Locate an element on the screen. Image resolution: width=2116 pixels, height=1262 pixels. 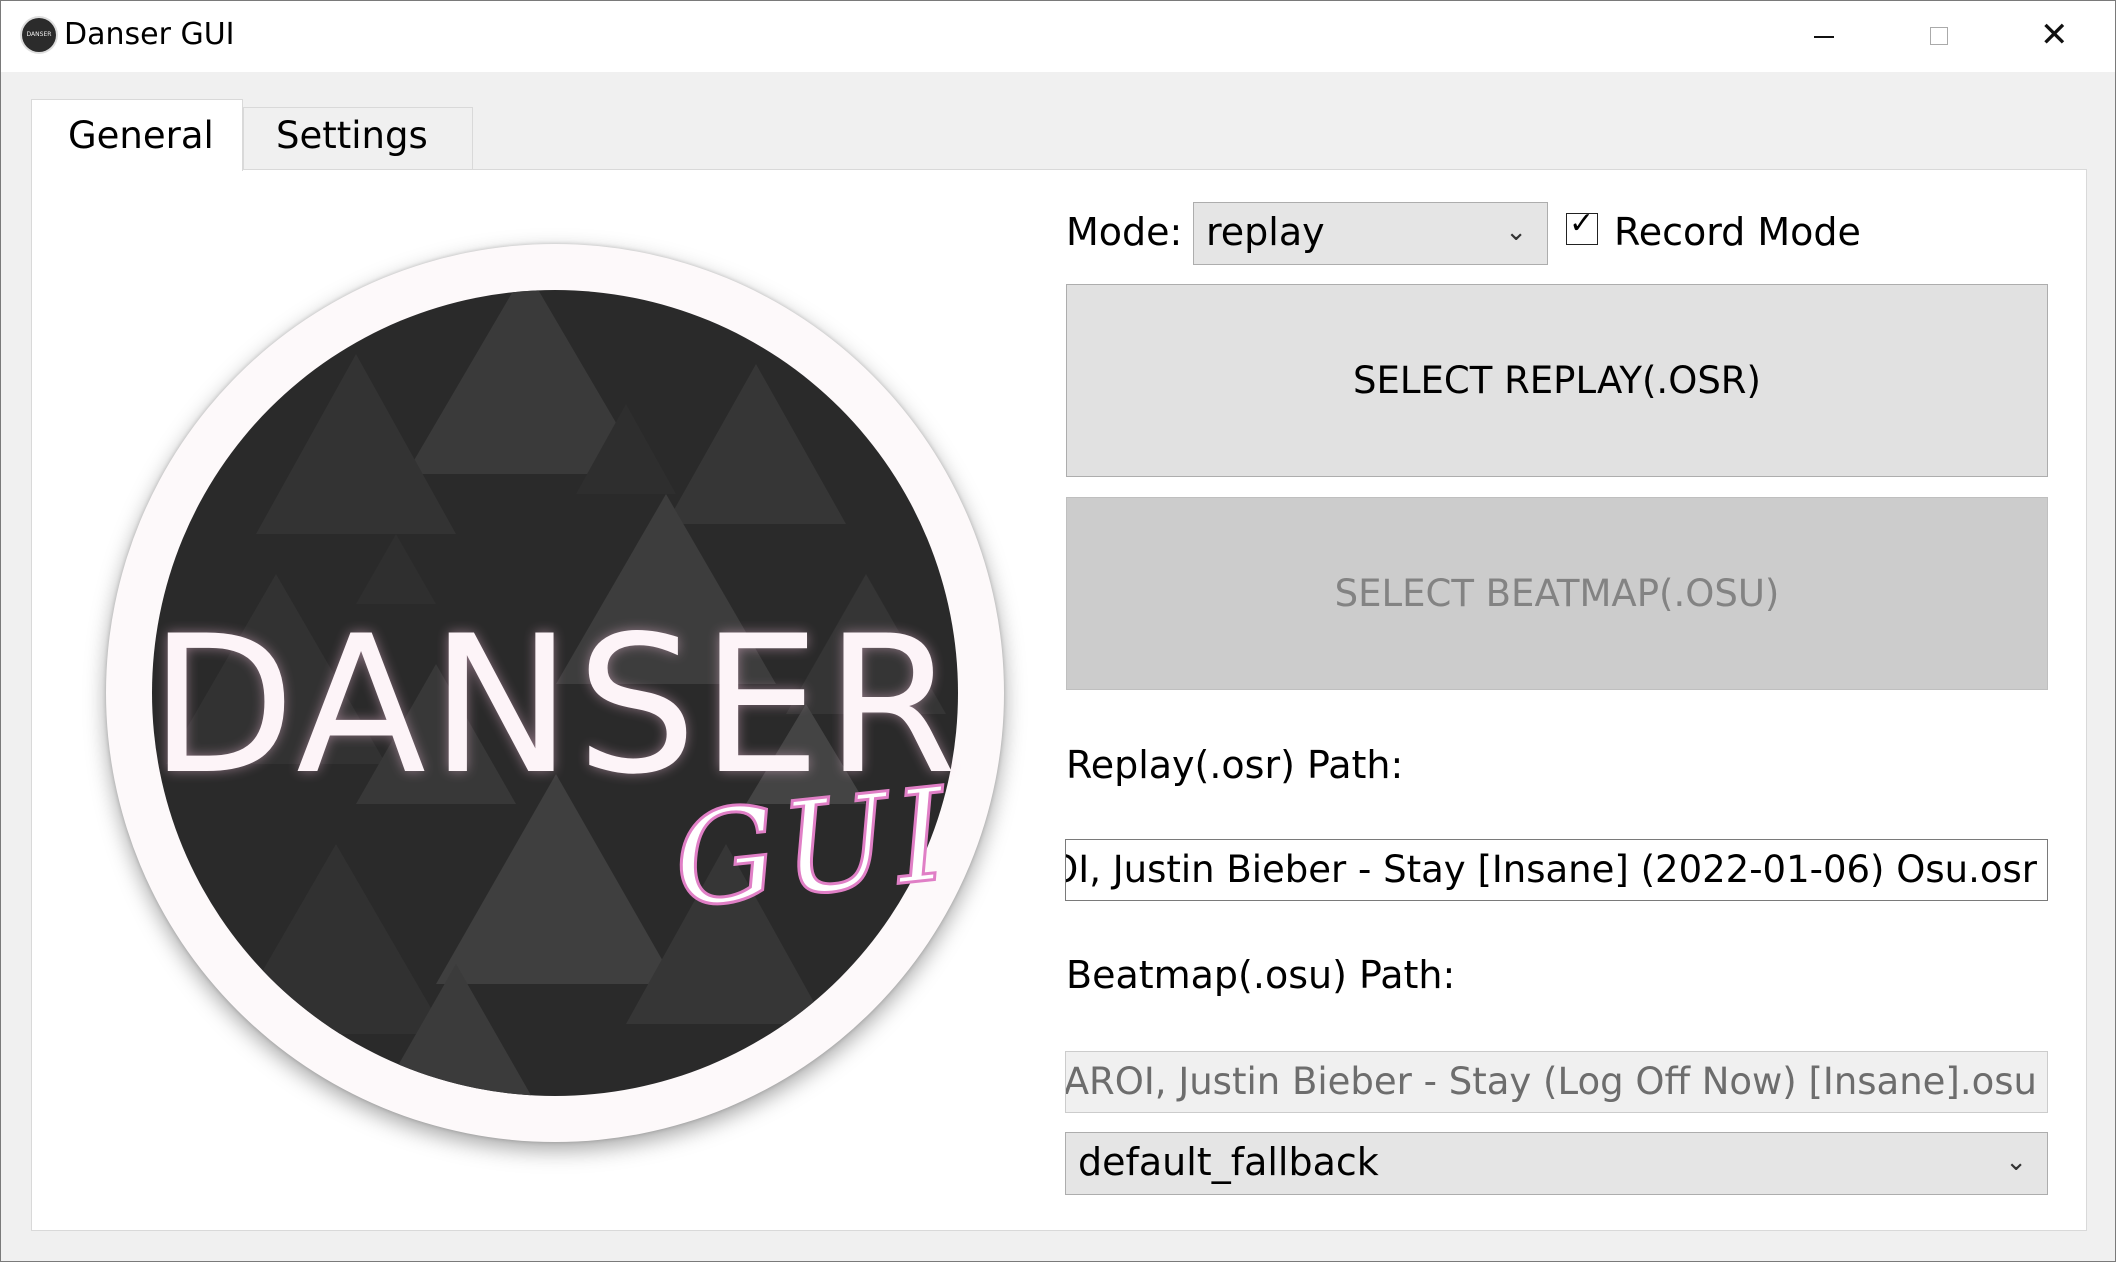
skin-select: default_fallback ⌄ is located at coordinates (1556, 1163).